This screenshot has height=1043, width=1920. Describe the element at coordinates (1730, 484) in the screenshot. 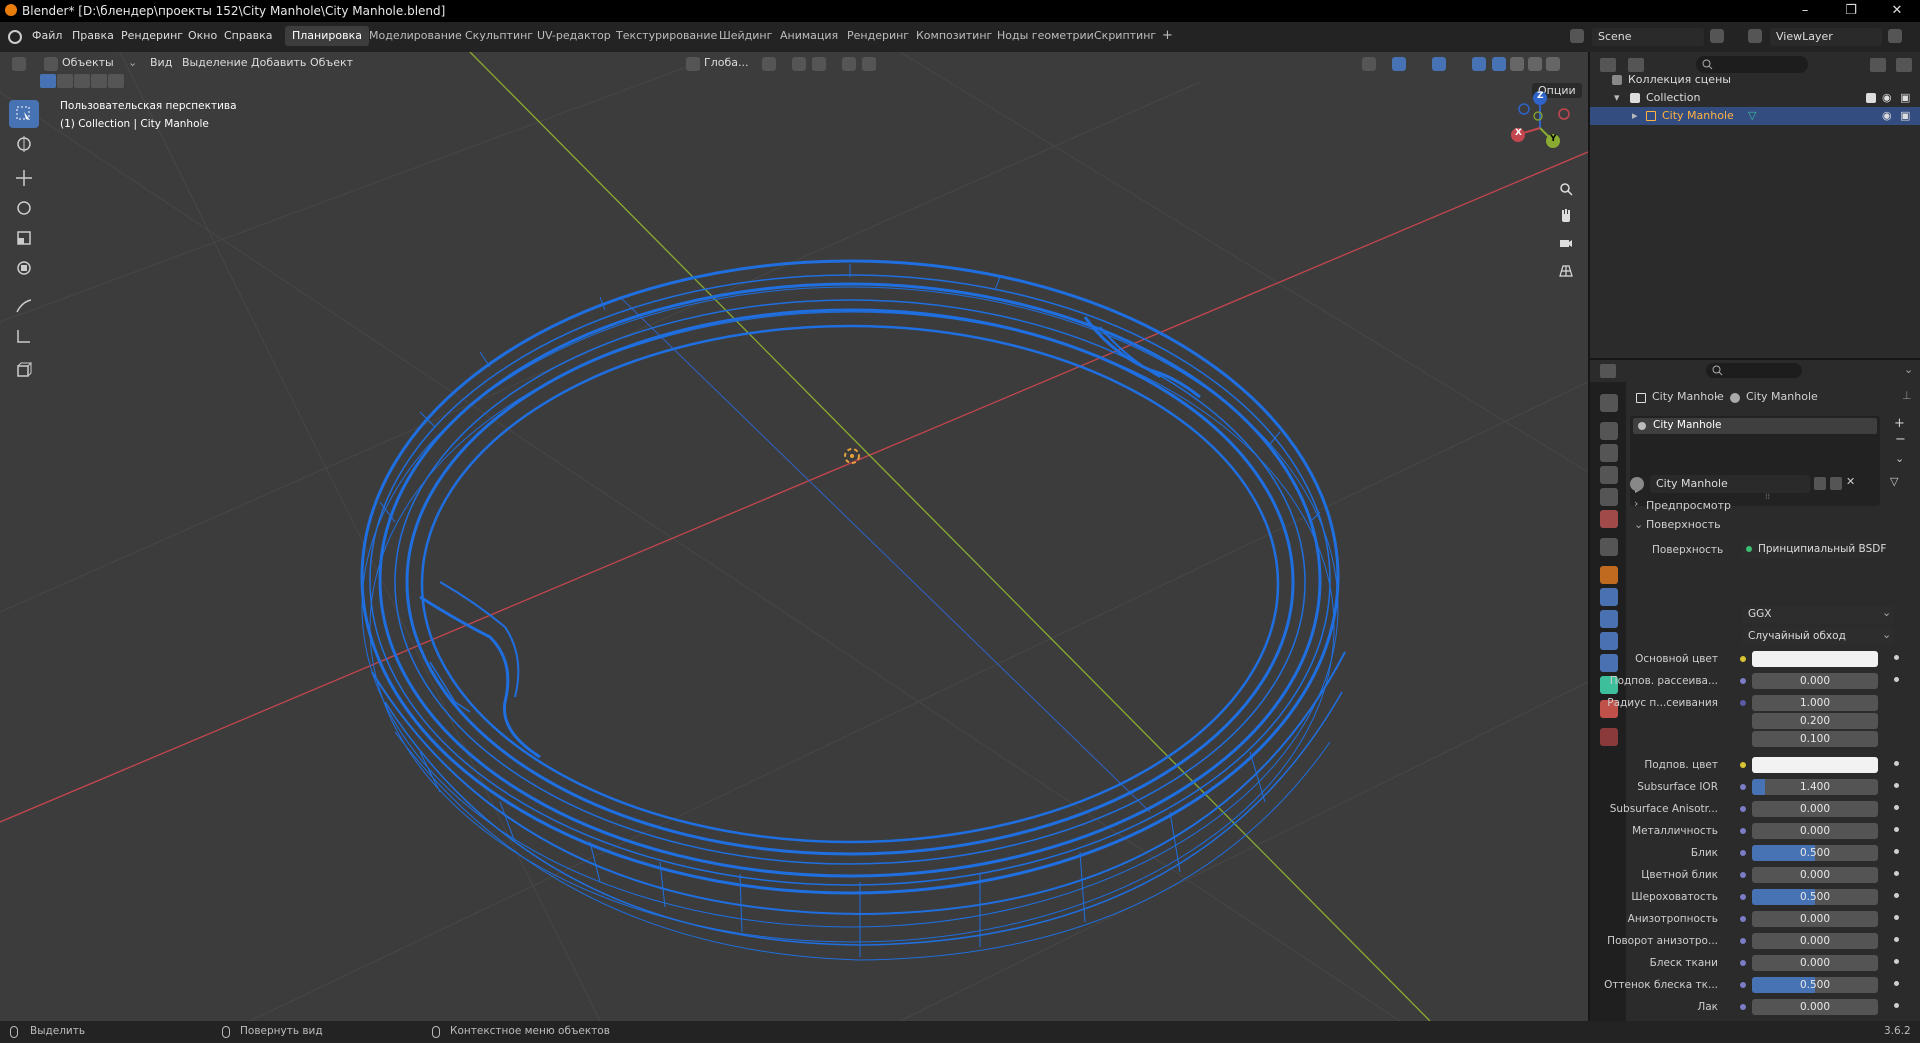

I see `material-name-field: City Manhole` at that location.